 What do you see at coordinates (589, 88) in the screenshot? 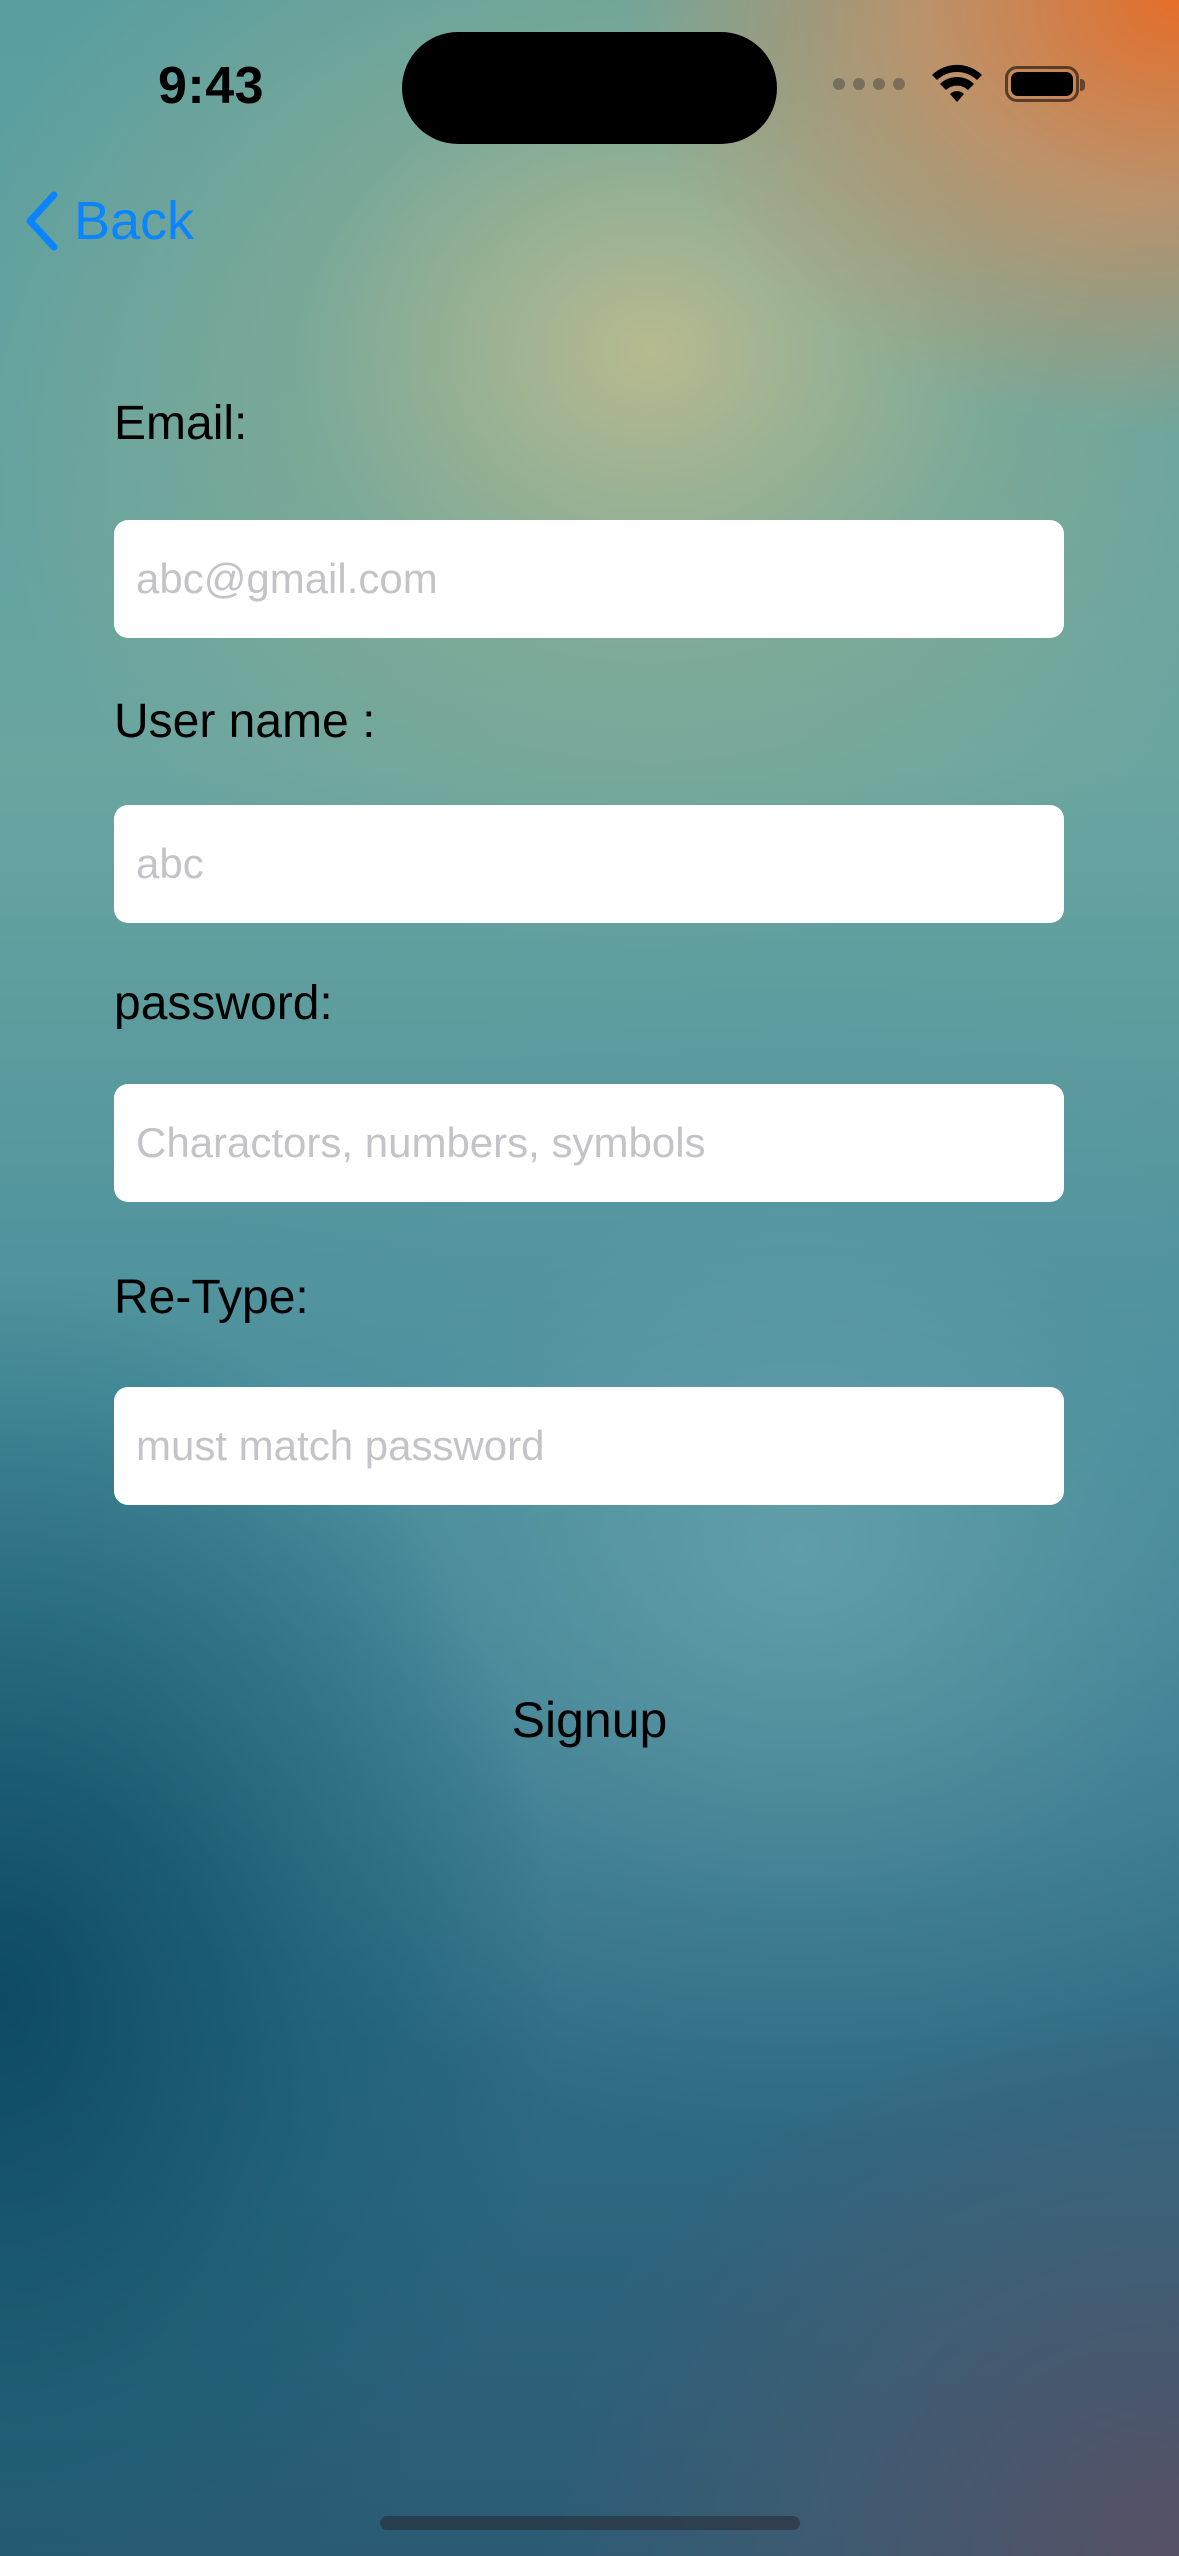
I see `dynamic-island` at bounding box center [589, 88].